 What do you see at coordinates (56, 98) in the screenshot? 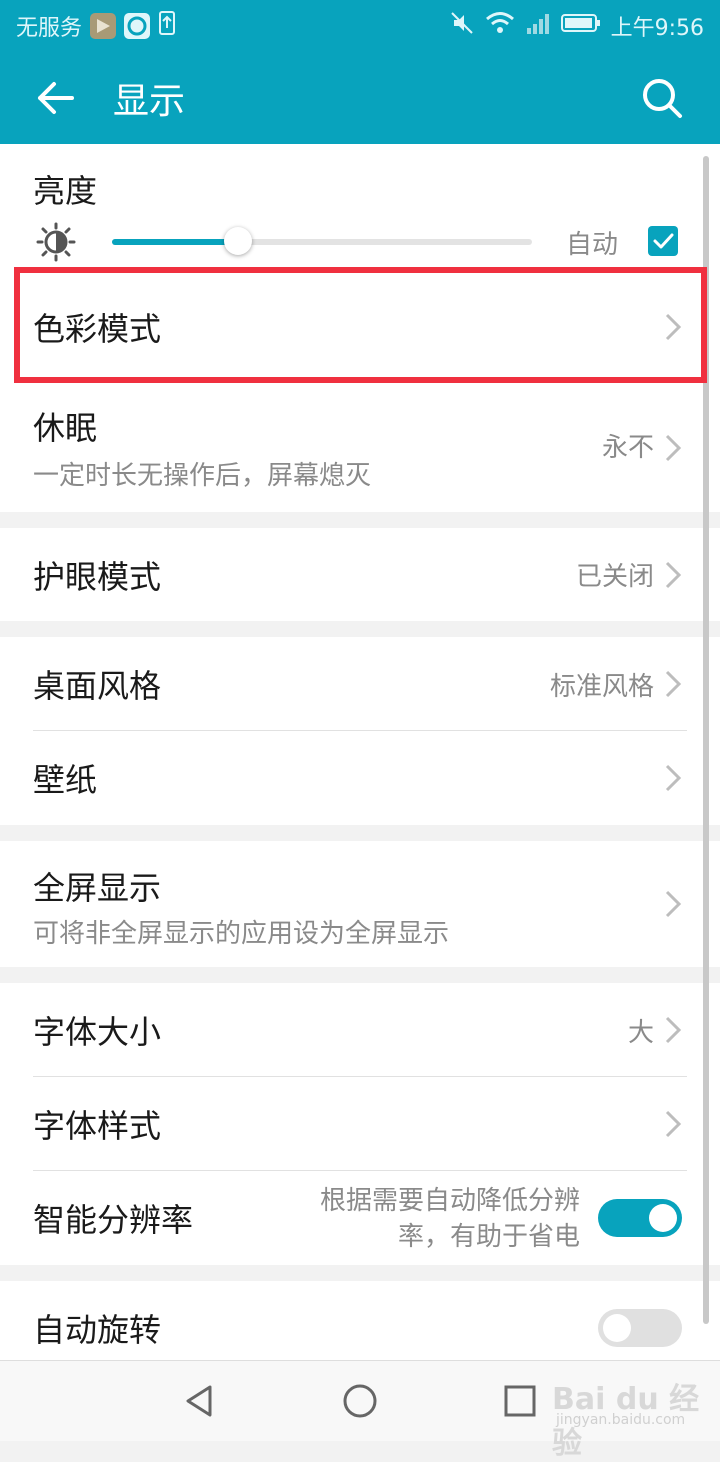
I see `back-arrow-icon` at bounding box center [56, 98].